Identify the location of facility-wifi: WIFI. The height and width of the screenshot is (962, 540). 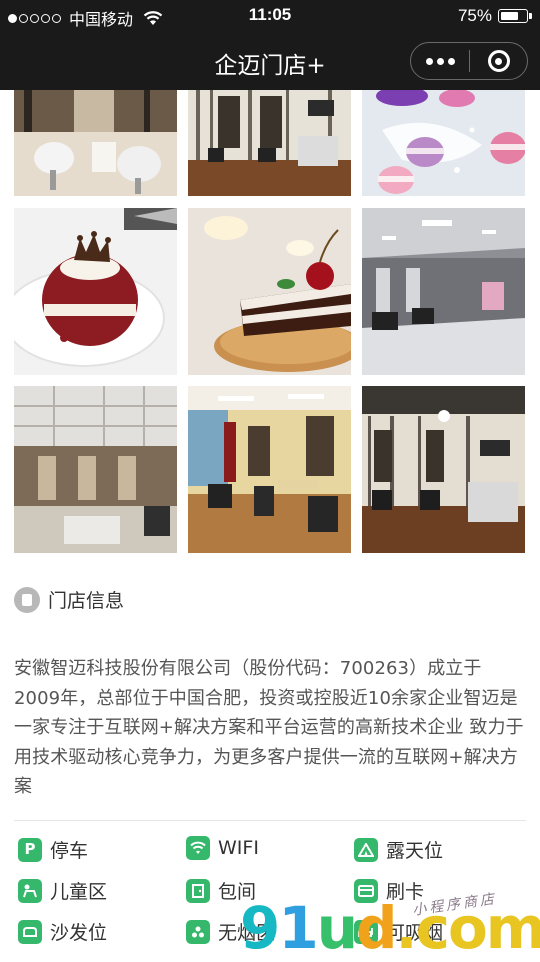
(222, 848).